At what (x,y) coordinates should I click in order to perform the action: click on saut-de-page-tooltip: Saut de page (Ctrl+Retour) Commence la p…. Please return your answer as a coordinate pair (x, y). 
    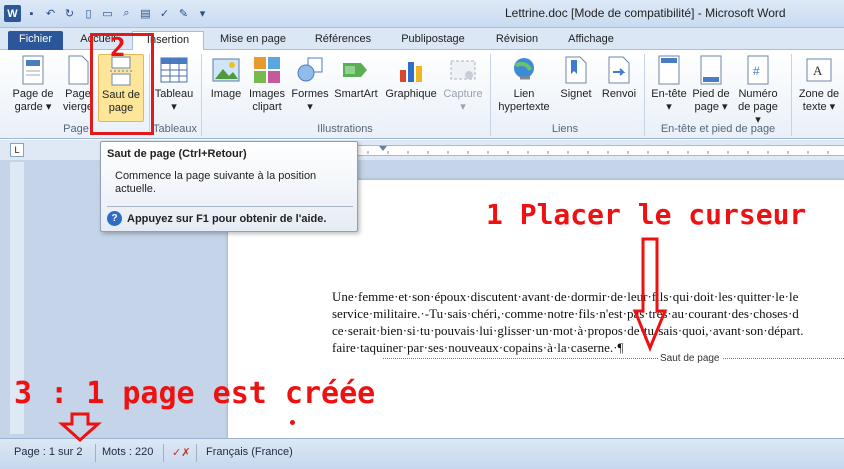
    Looking at the image, I should click on (229, 186).